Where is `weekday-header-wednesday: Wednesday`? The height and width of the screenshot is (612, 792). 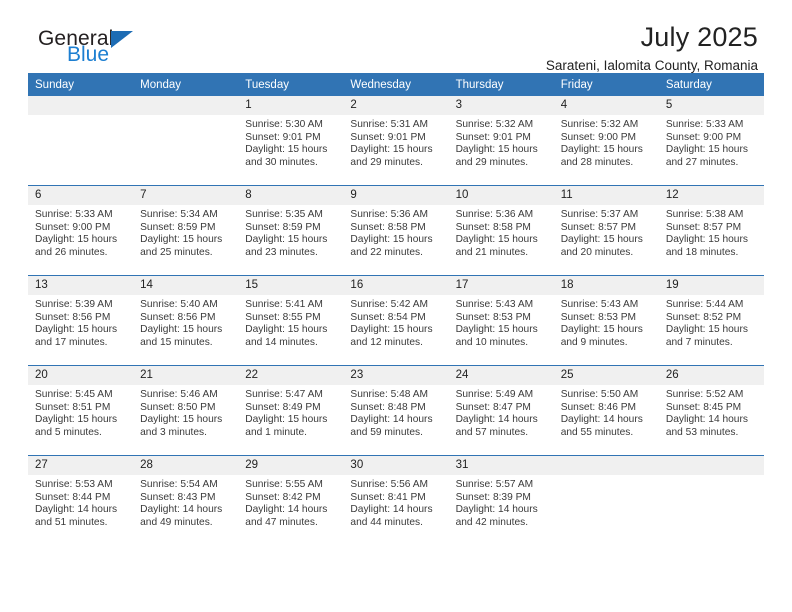 weekday-header-wednesday: Wednesday is located at coordinates (396, 84).